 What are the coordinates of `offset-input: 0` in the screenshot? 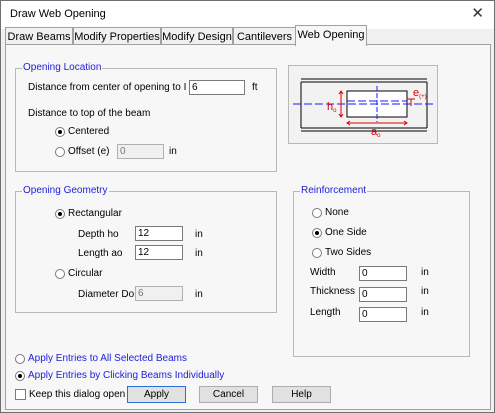 It's located at (140, 151).